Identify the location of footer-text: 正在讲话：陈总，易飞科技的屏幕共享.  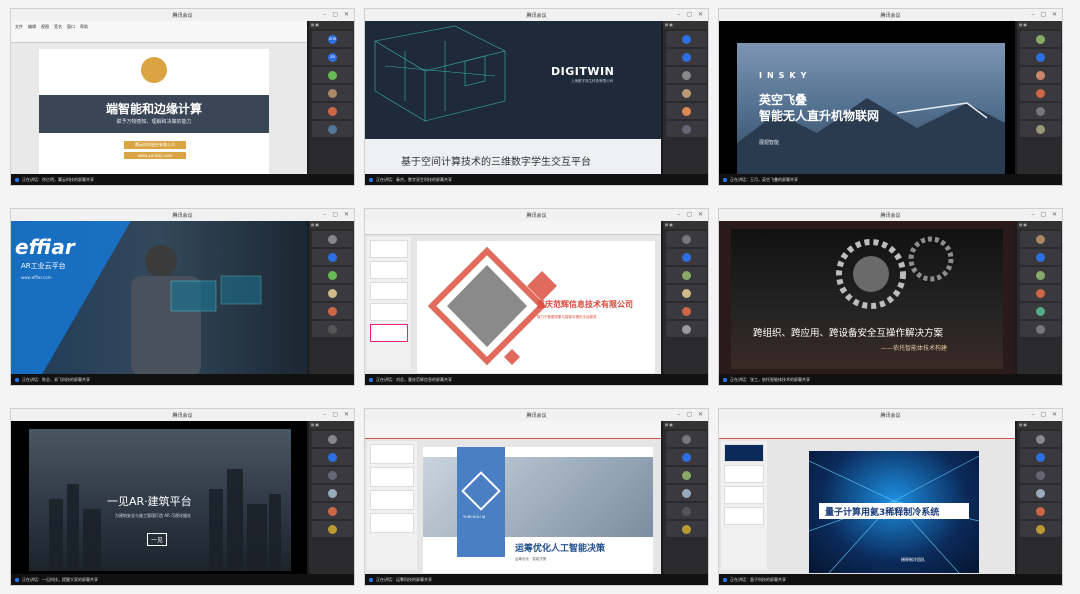
(56, 379).